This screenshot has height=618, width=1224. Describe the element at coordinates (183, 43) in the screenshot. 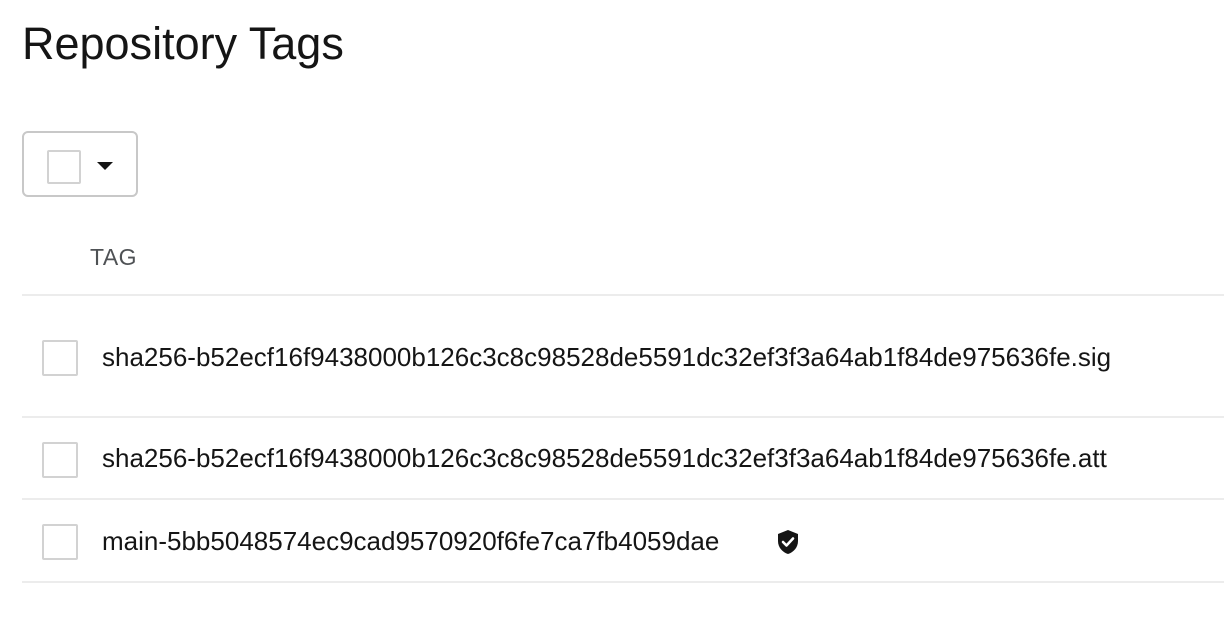

I see `page-title: Repository Tags` at that location.